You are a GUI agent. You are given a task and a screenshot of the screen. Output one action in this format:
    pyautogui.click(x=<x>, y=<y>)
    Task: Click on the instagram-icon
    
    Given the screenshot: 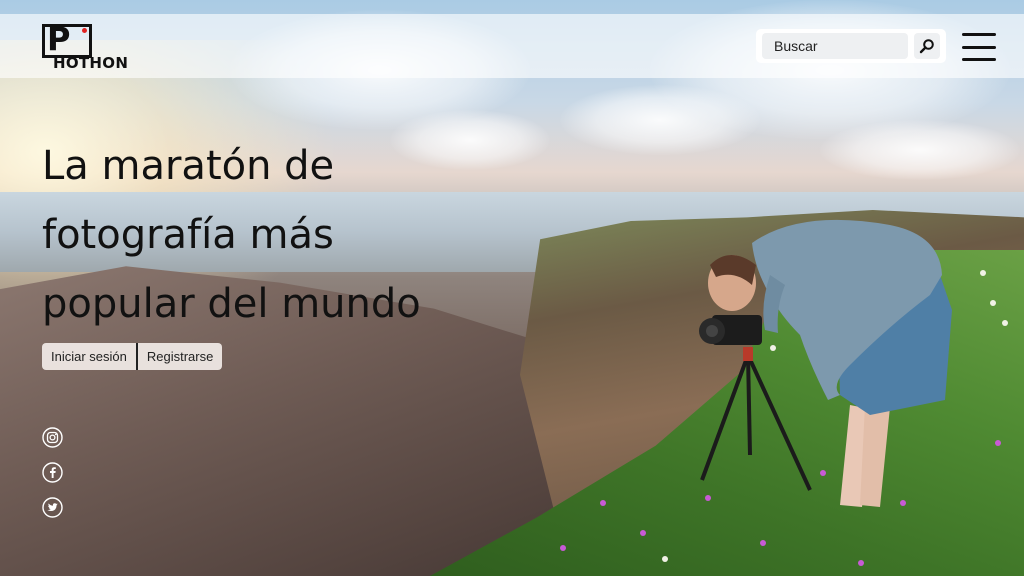 What is the action you would take?
    pyautogui.click(x=52, y=437)
    